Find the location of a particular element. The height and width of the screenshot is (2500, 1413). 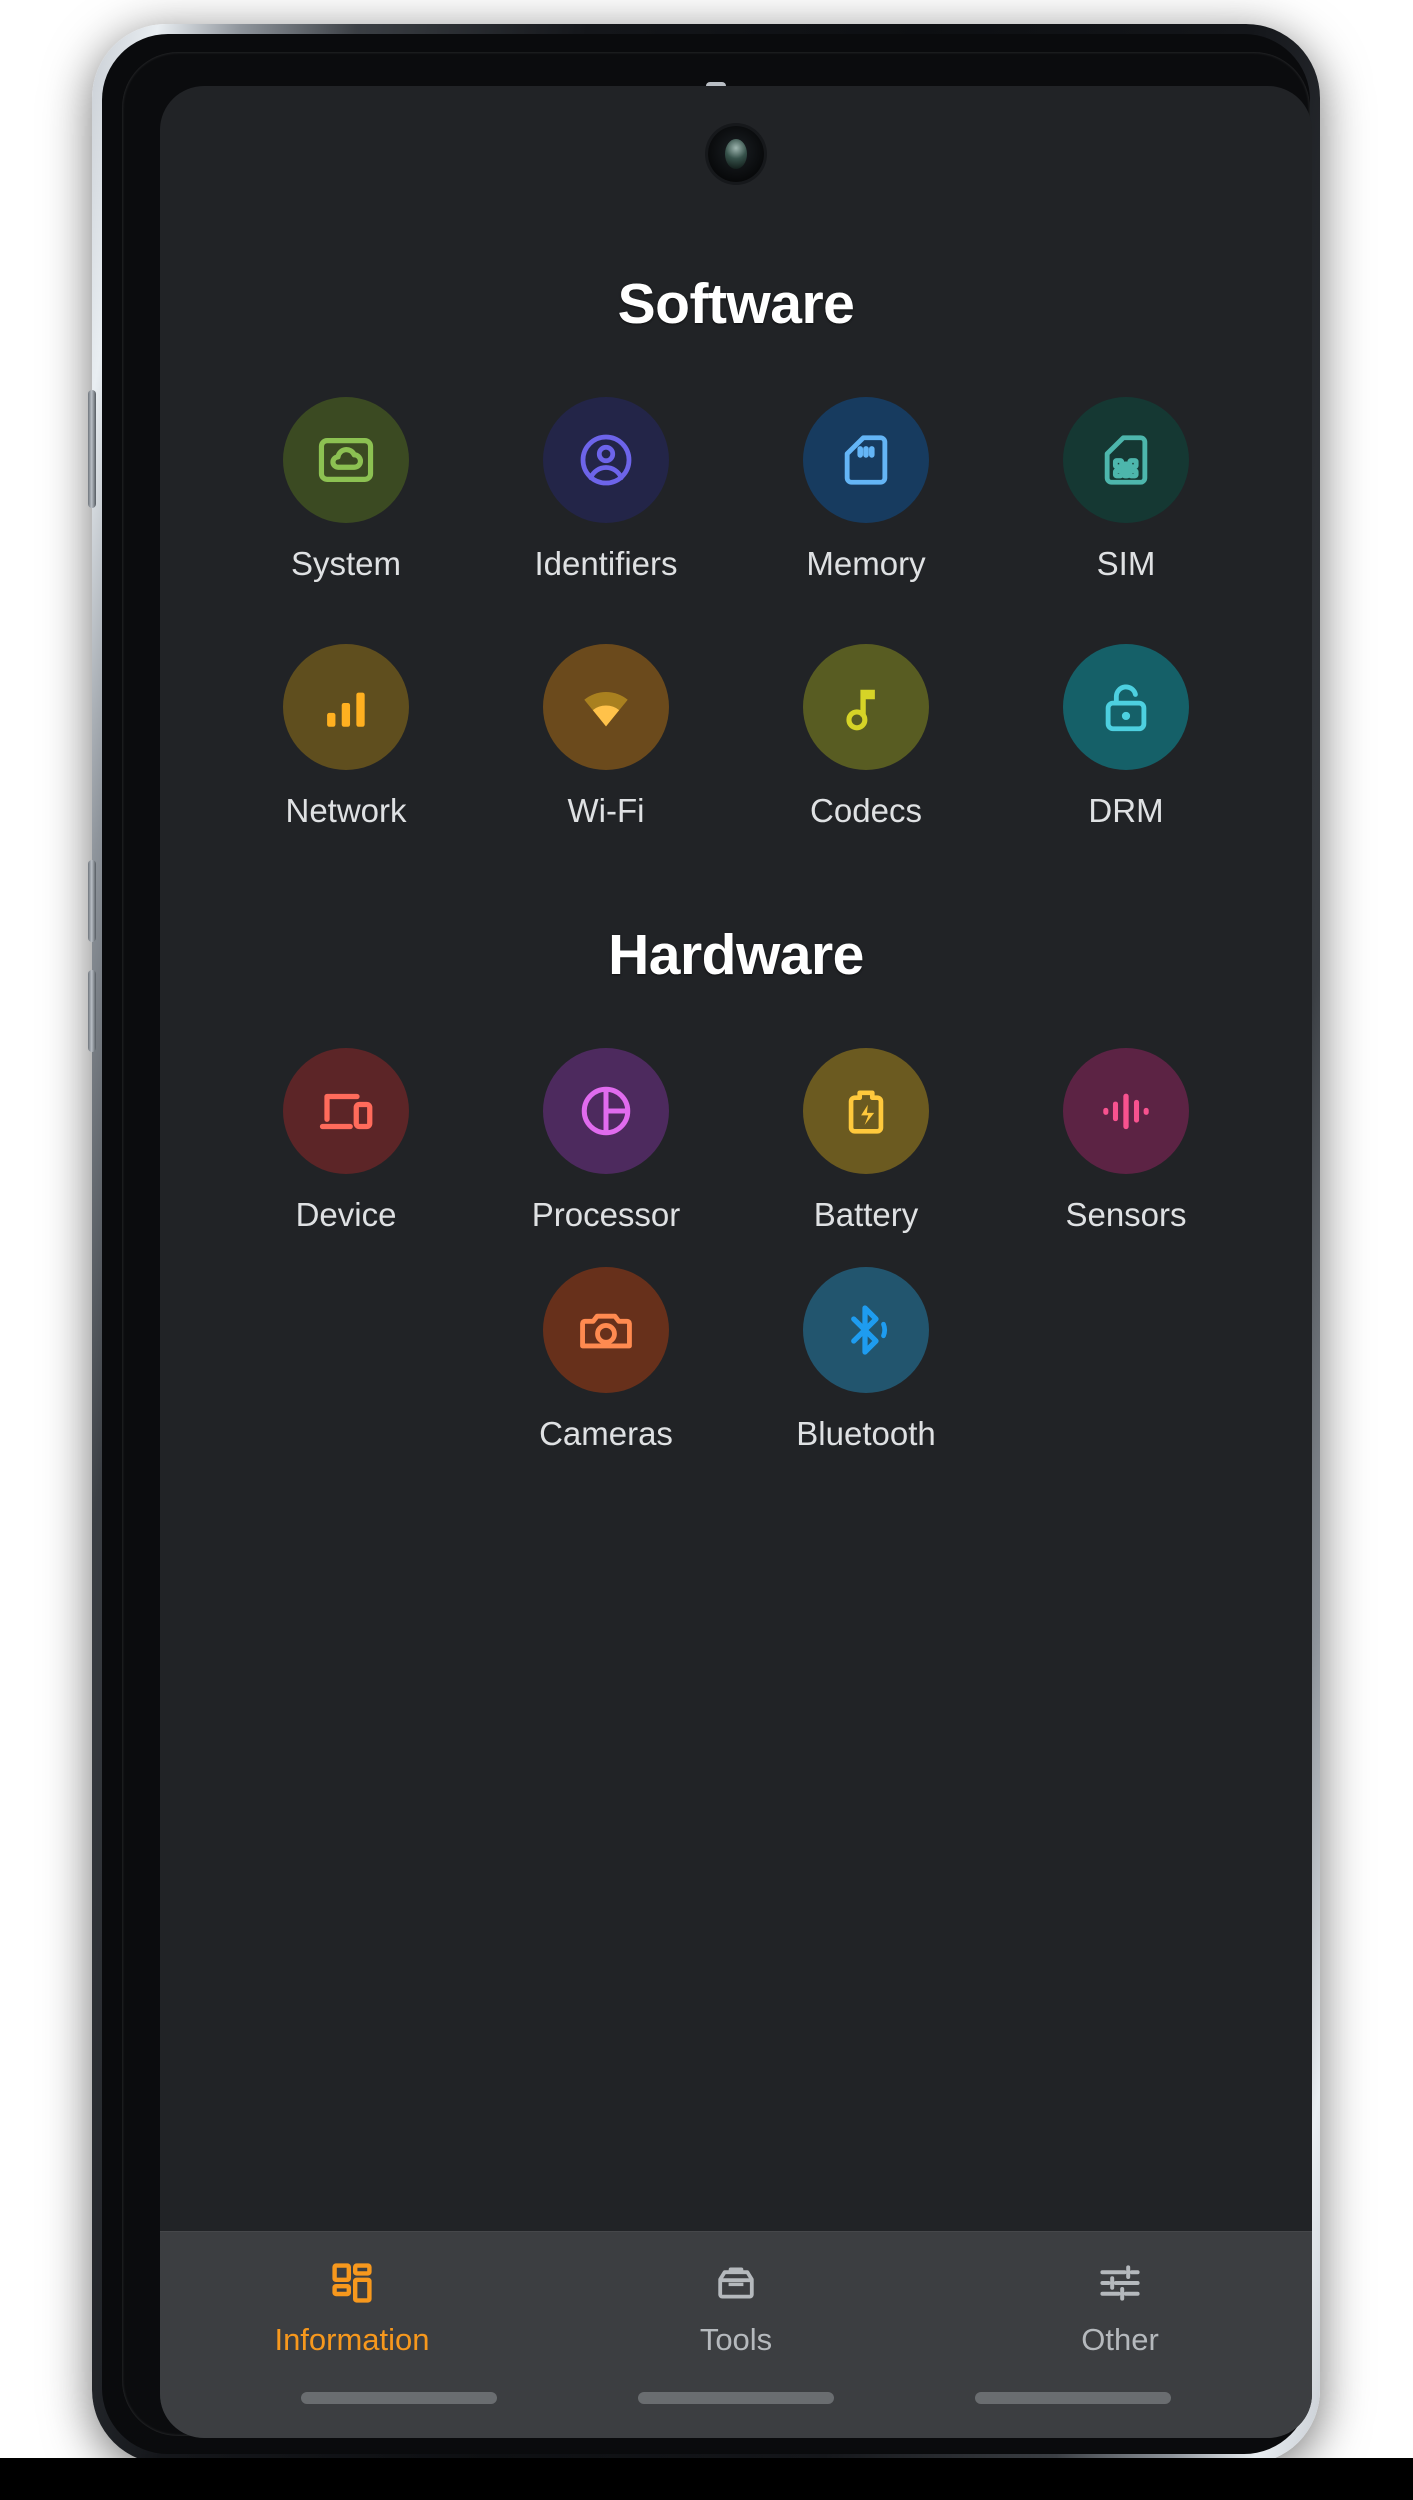

tile-memory: Memory is located at coordinates (866, 488).